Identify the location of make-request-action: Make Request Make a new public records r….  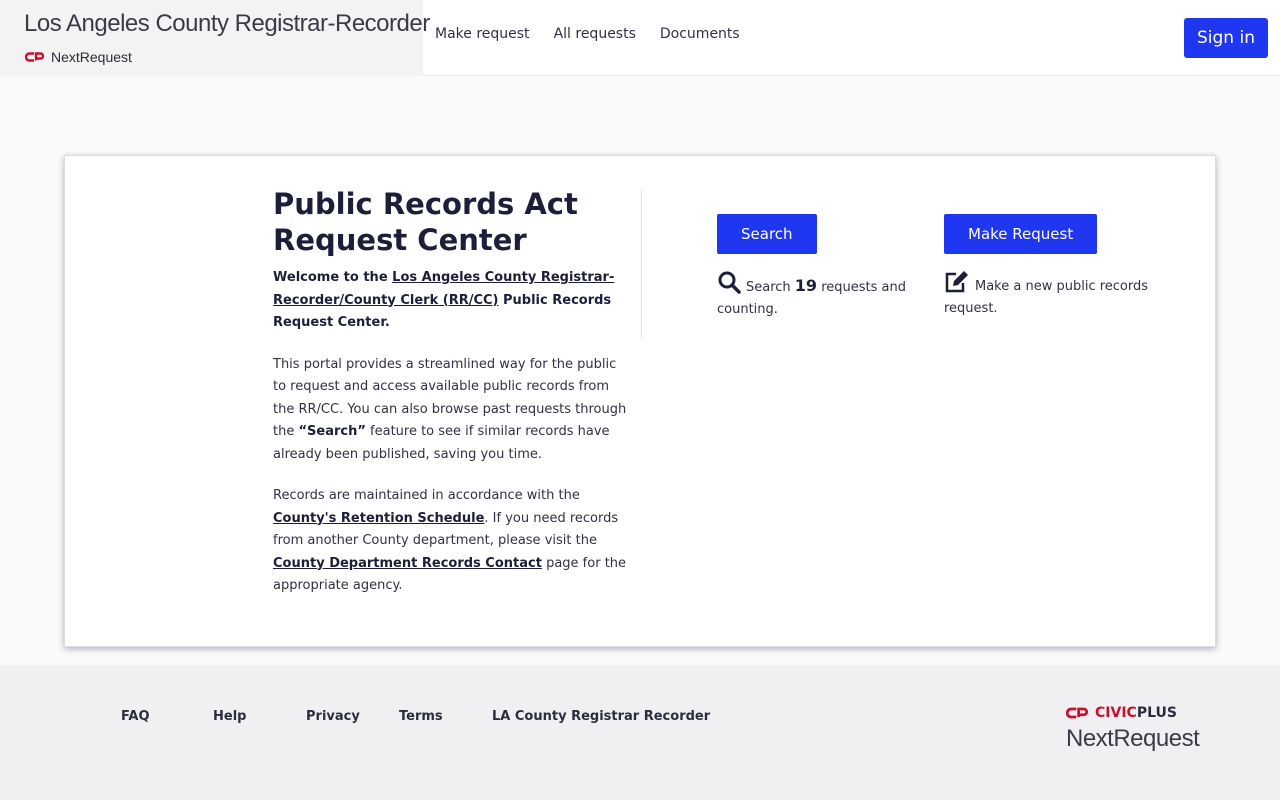
(1059, 267).